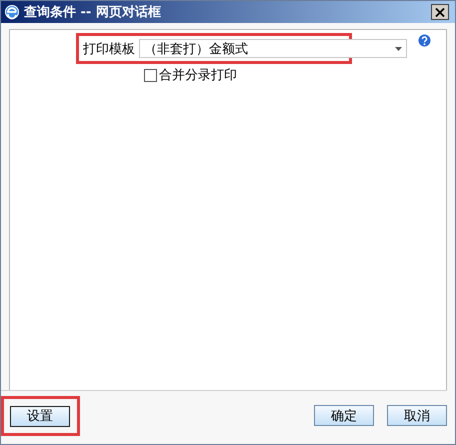 The width and height of the screenshot is (456, 445). Describe the element at coordinates (12, 12) in the screenshot. I see `browser-icon` at that location.